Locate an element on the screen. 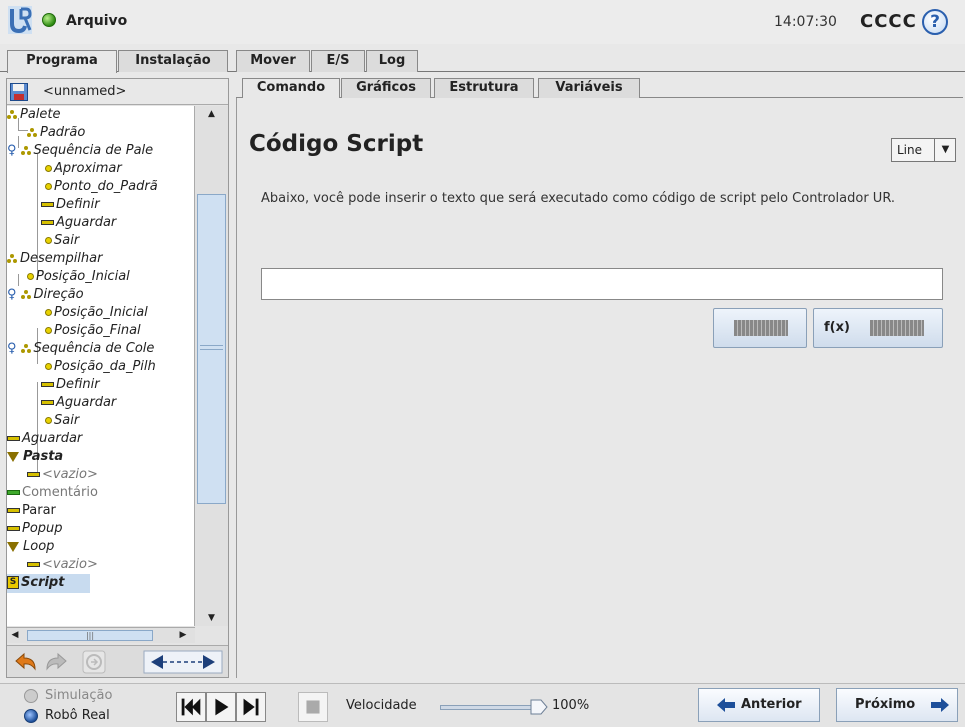 The image size is (965, 727). speed-slider-thumb is located at coordinates (539, 707).